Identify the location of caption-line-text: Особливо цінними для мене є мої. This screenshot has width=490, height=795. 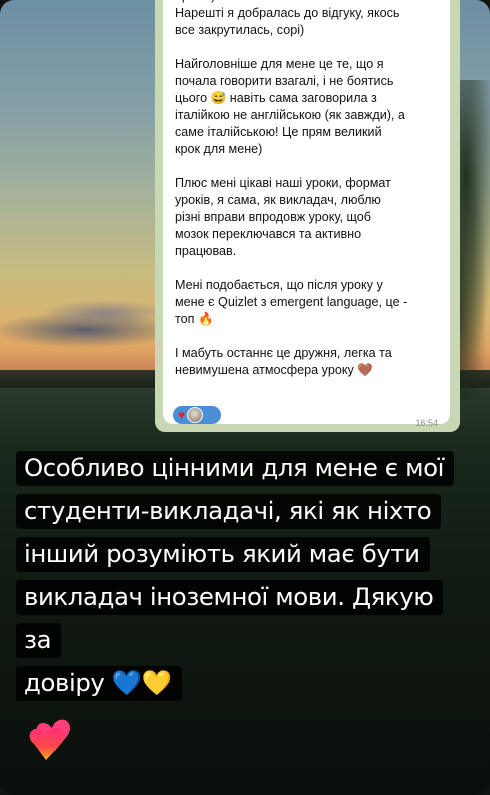
(234, 467).